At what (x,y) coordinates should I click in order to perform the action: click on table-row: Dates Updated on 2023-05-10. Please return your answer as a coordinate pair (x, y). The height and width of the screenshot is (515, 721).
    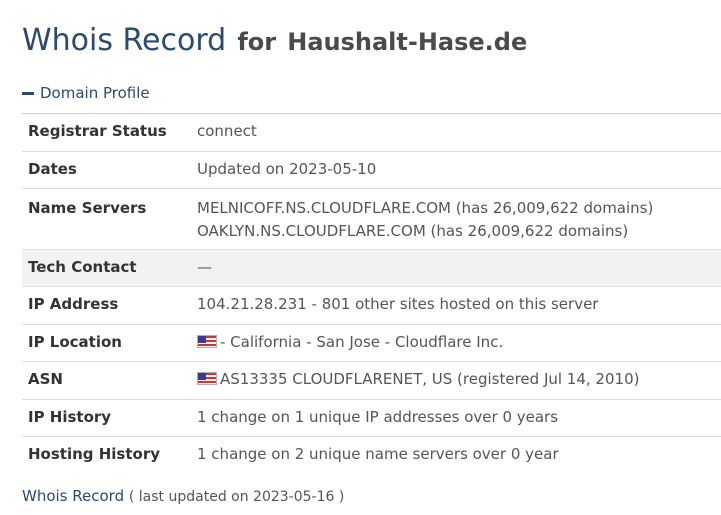
    Looking at the image, I should click on (371, 170).